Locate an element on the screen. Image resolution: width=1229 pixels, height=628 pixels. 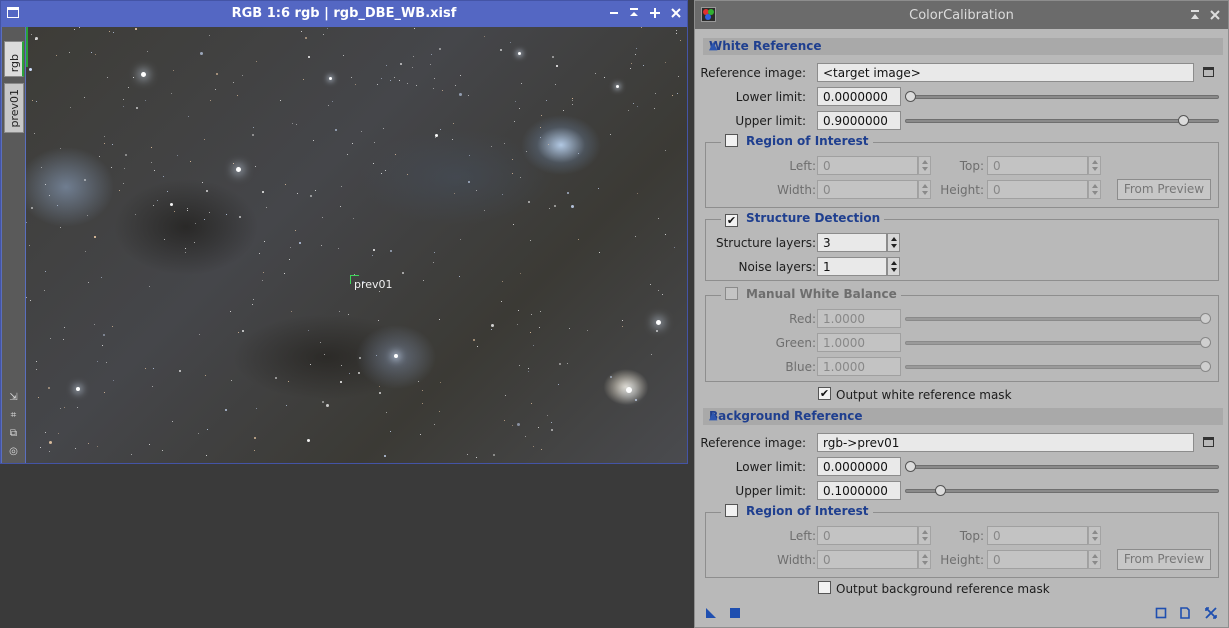
bg-roi-left-field: 0 is located at coordinates (867, 535).